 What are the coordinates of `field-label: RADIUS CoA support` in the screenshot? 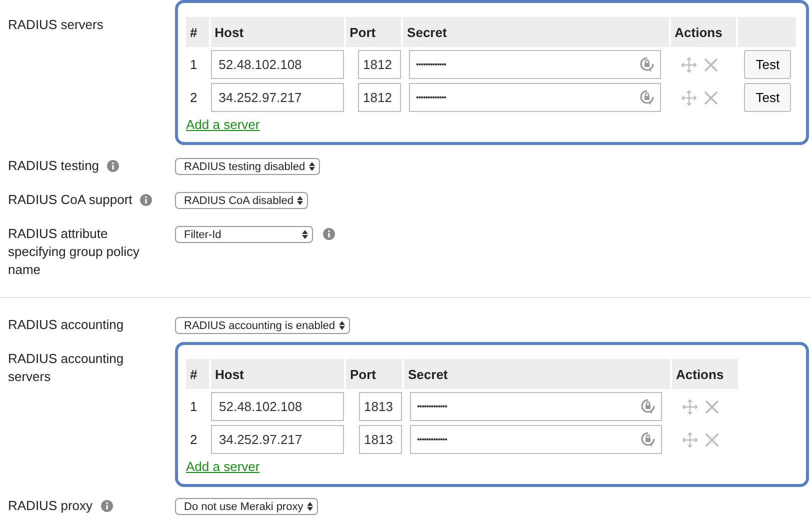 It's located at (70, 200).